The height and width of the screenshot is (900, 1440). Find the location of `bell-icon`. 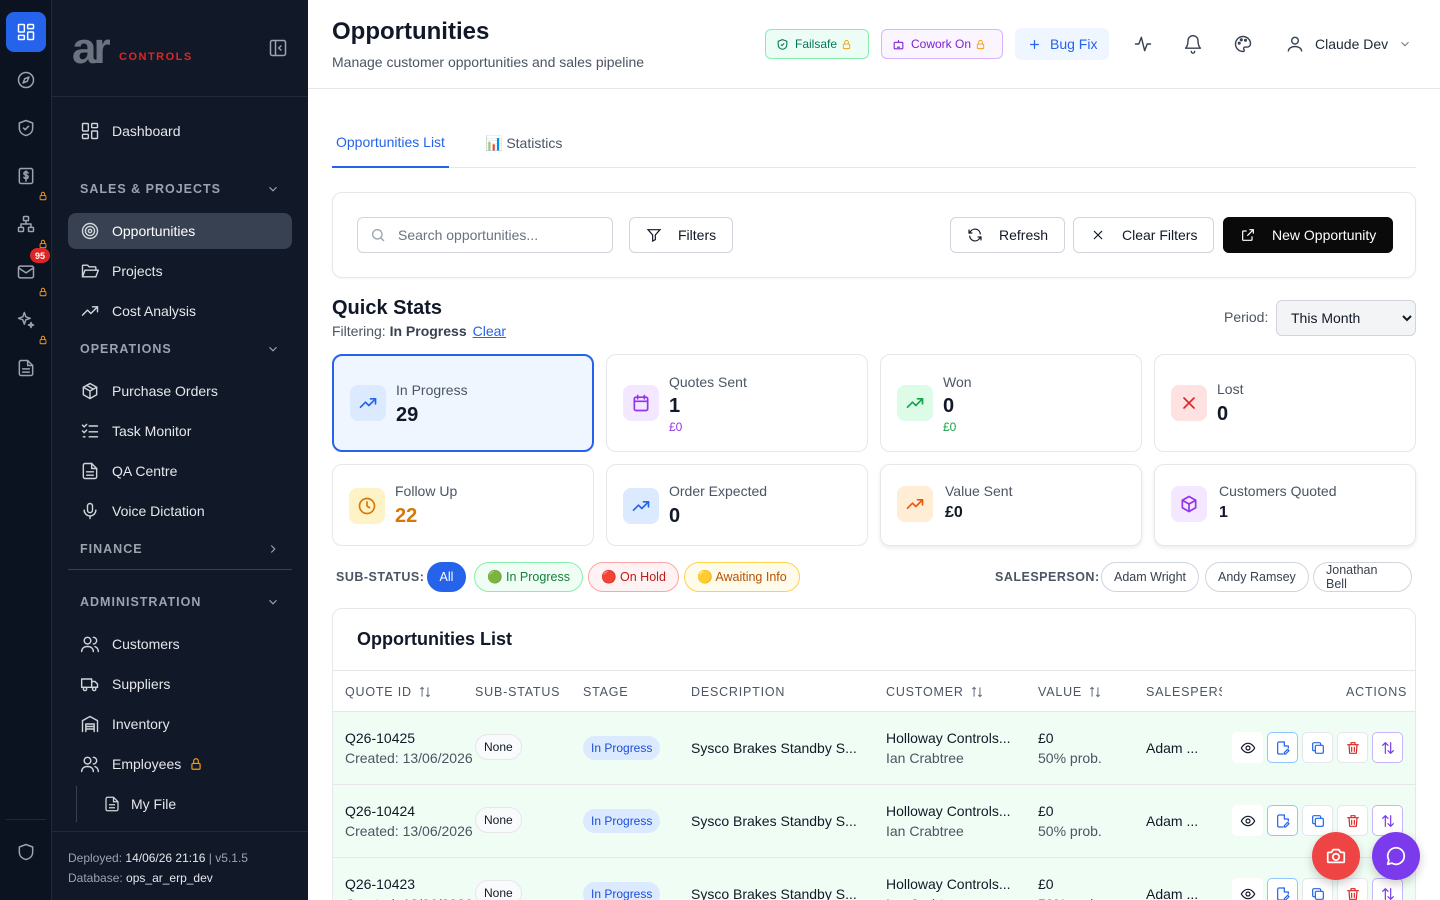

bell-icon is located at coordinates (1193, 44).